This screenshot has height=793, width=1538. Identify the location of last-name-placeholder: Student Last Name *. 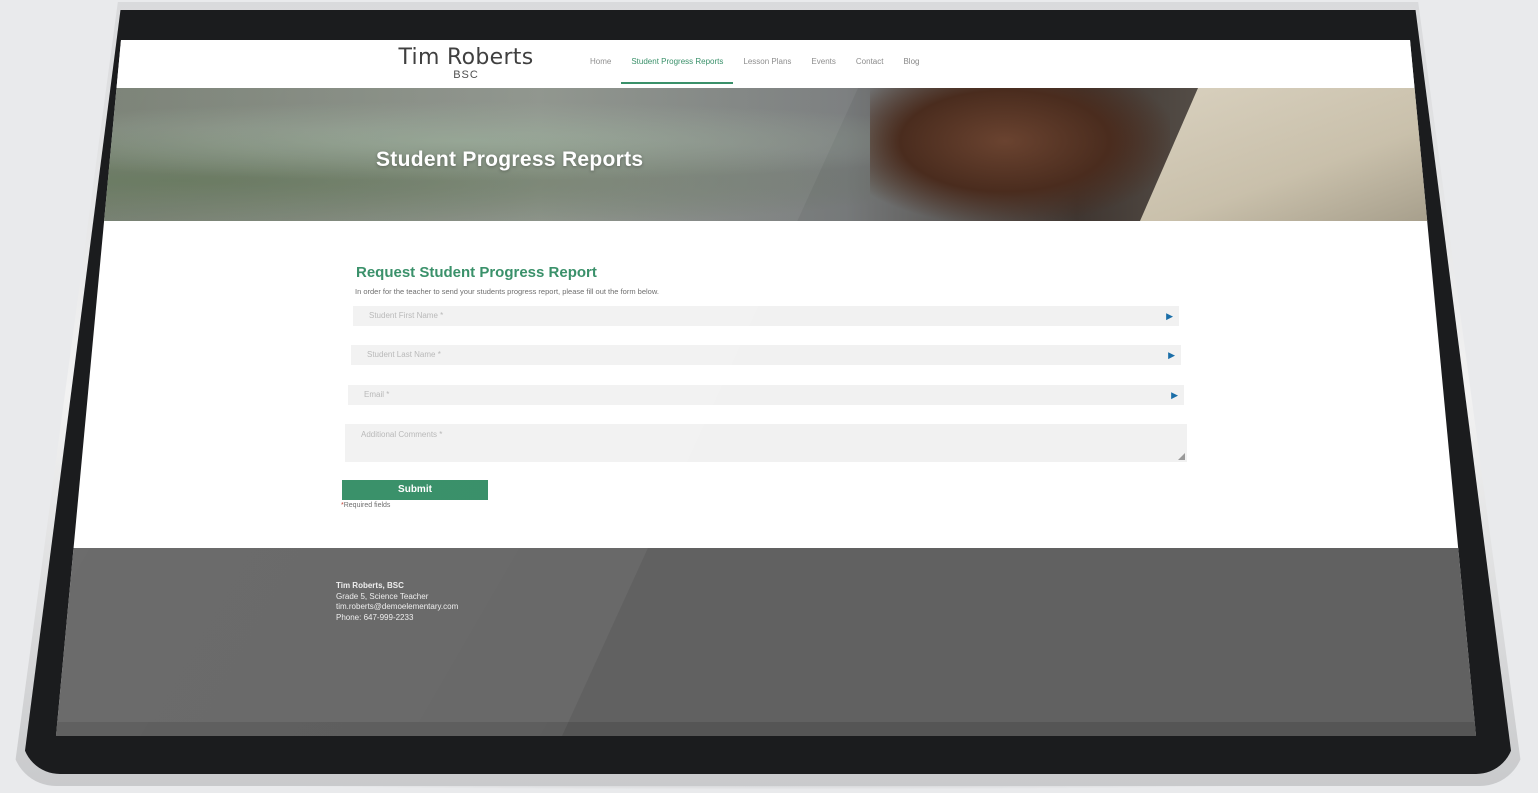
(404, 354).